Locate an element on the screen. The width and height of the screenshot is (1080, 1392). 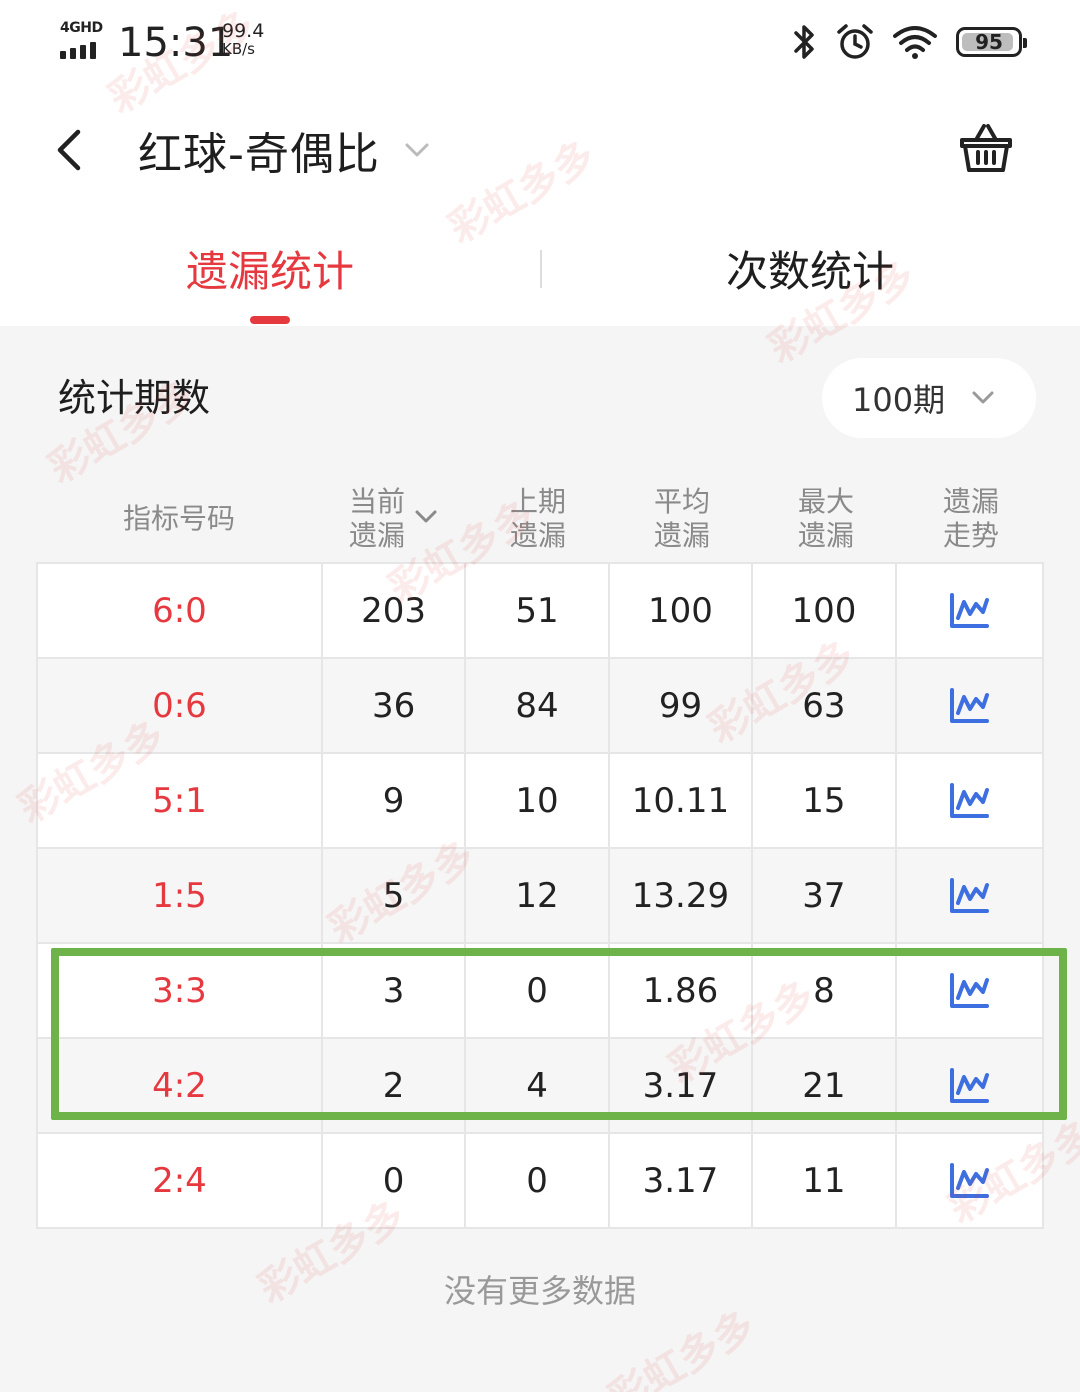
table-row: 2:4 0 0 3.17 11 is located at coordinates (540, 1181).